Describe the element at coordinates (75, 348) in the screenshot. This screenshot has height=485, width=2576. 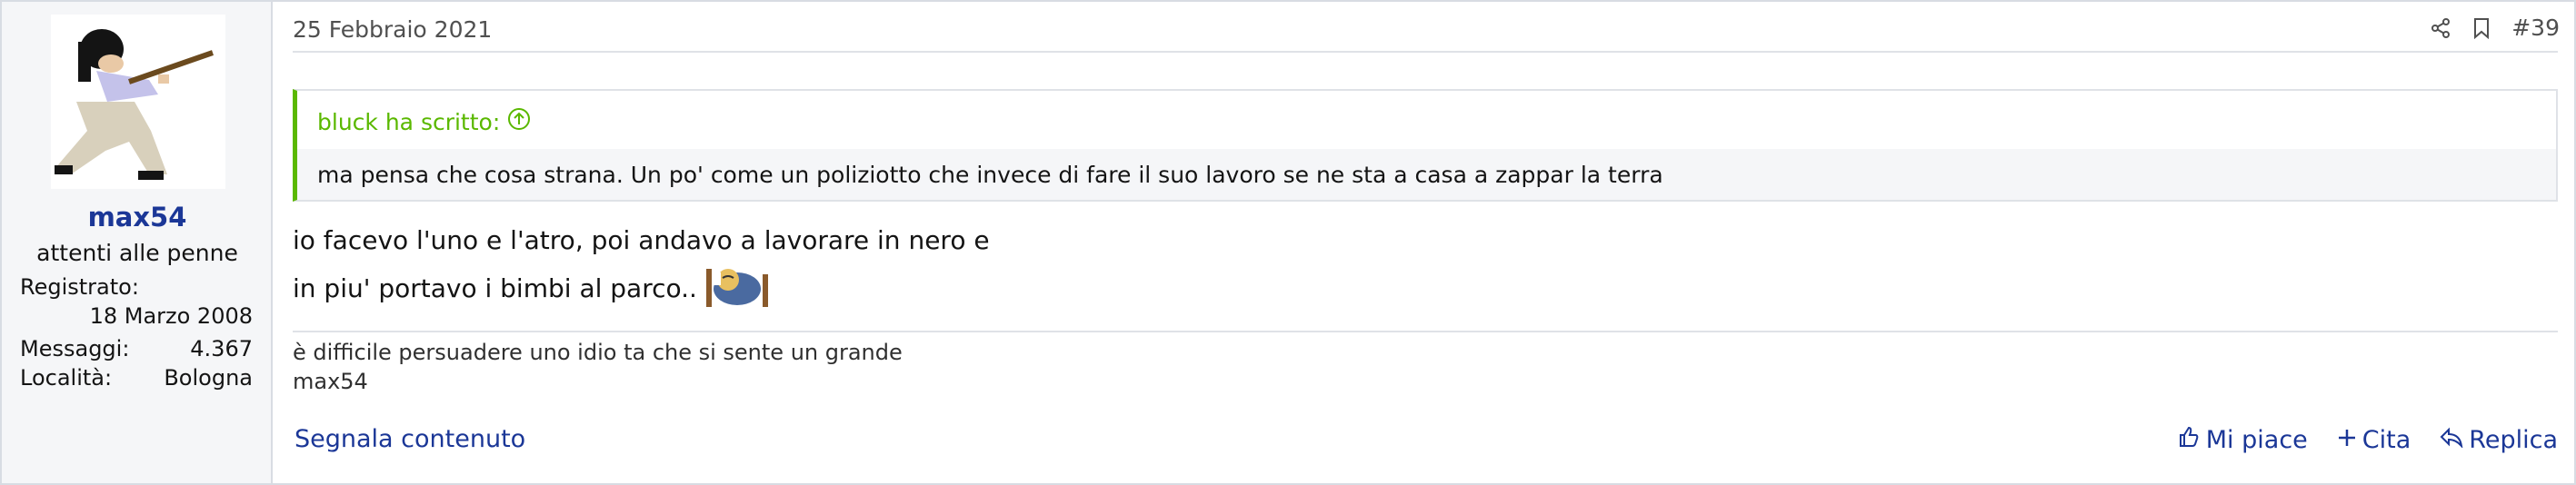
I see `extra-label: Messaggi:` at that location.